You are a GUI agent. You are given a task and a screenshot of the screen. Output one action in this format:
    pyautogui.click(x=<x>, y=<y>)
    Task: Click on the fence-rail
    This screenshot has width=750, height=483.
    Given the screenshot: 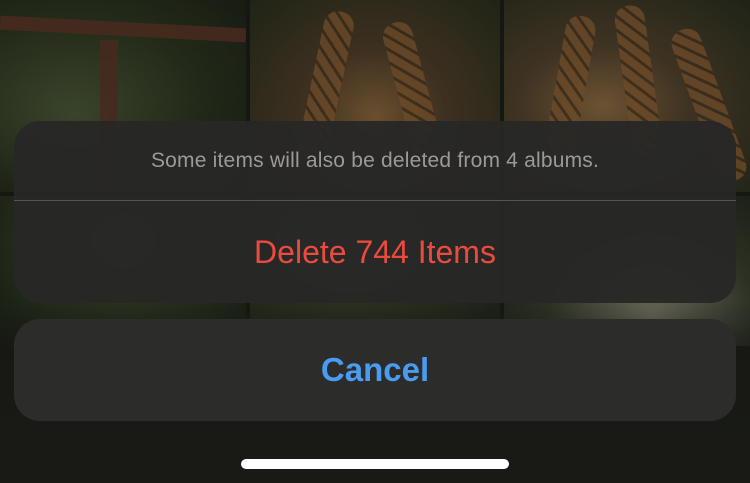 What is the action you would take?
    pyautogui.click(x=123, y=29)
    